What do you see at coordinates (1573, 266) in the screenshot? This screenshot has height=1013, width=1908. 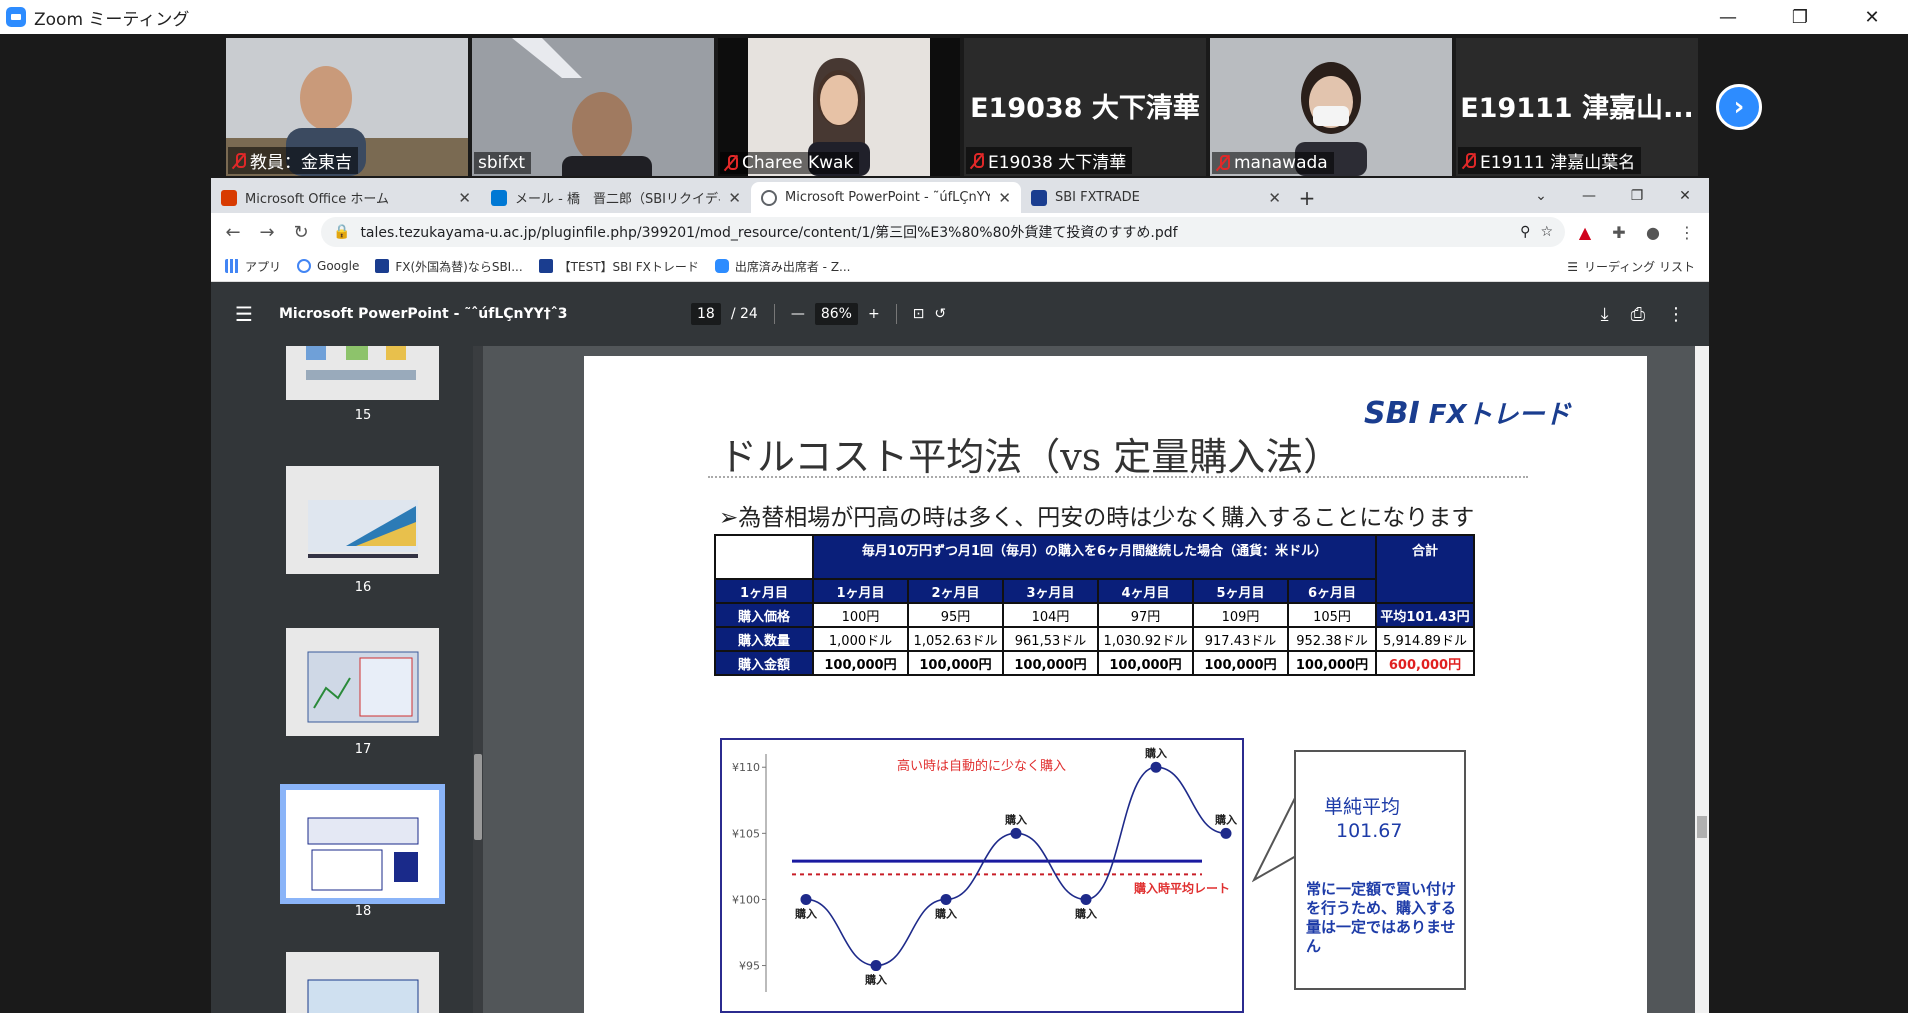 I see `reading-list-icon: ☰` at bounding box center [1573, 266].